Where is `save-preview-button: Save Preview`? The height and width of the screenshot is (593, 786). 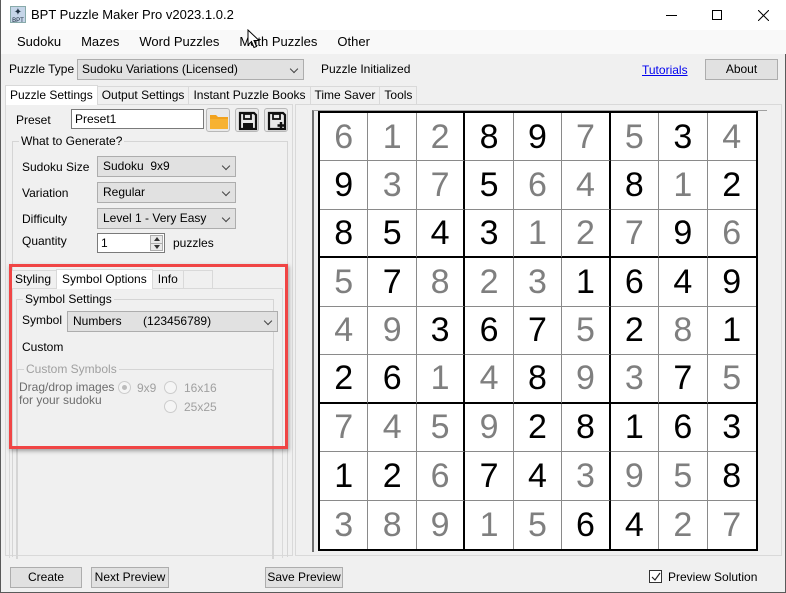 save-preview-button: Save Preview is located at coordinates (304, 577).